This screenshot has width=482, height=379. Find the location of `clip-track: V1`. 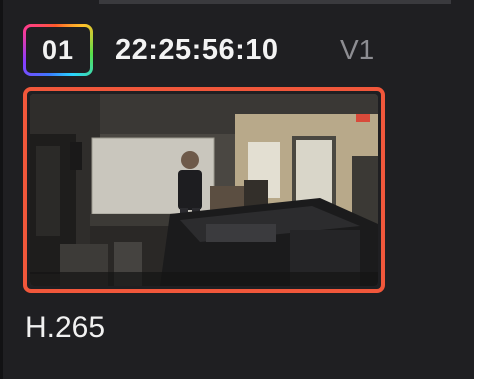

clip-track: V1 is located at coordinates (357, 49).